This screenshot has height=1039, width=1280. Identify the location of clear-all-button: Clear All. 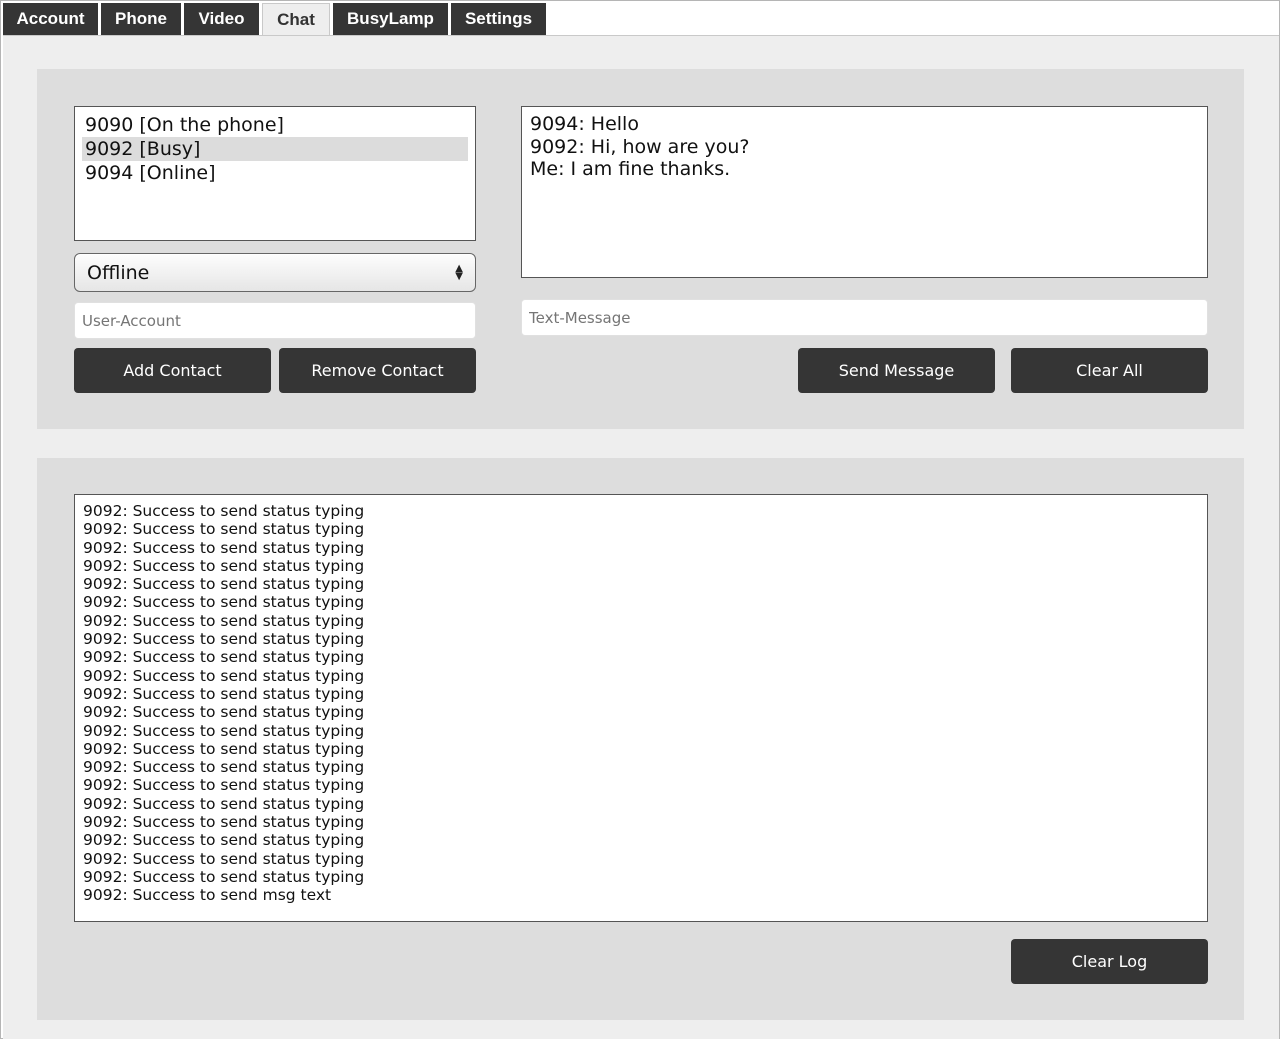
(1109, 370).